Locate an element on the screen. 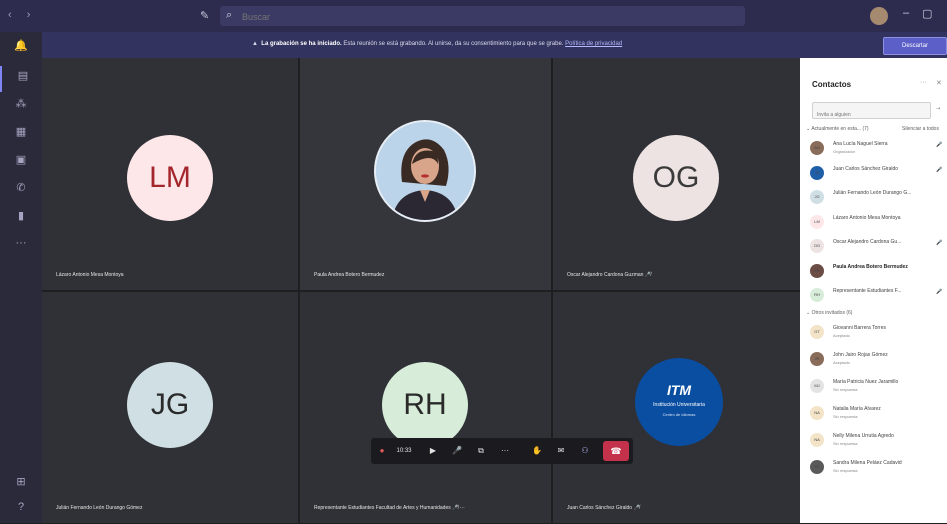 The width and height of the screenshot is (947, 524). rail-assignments: ▦ is located at coordinates (21, 135).